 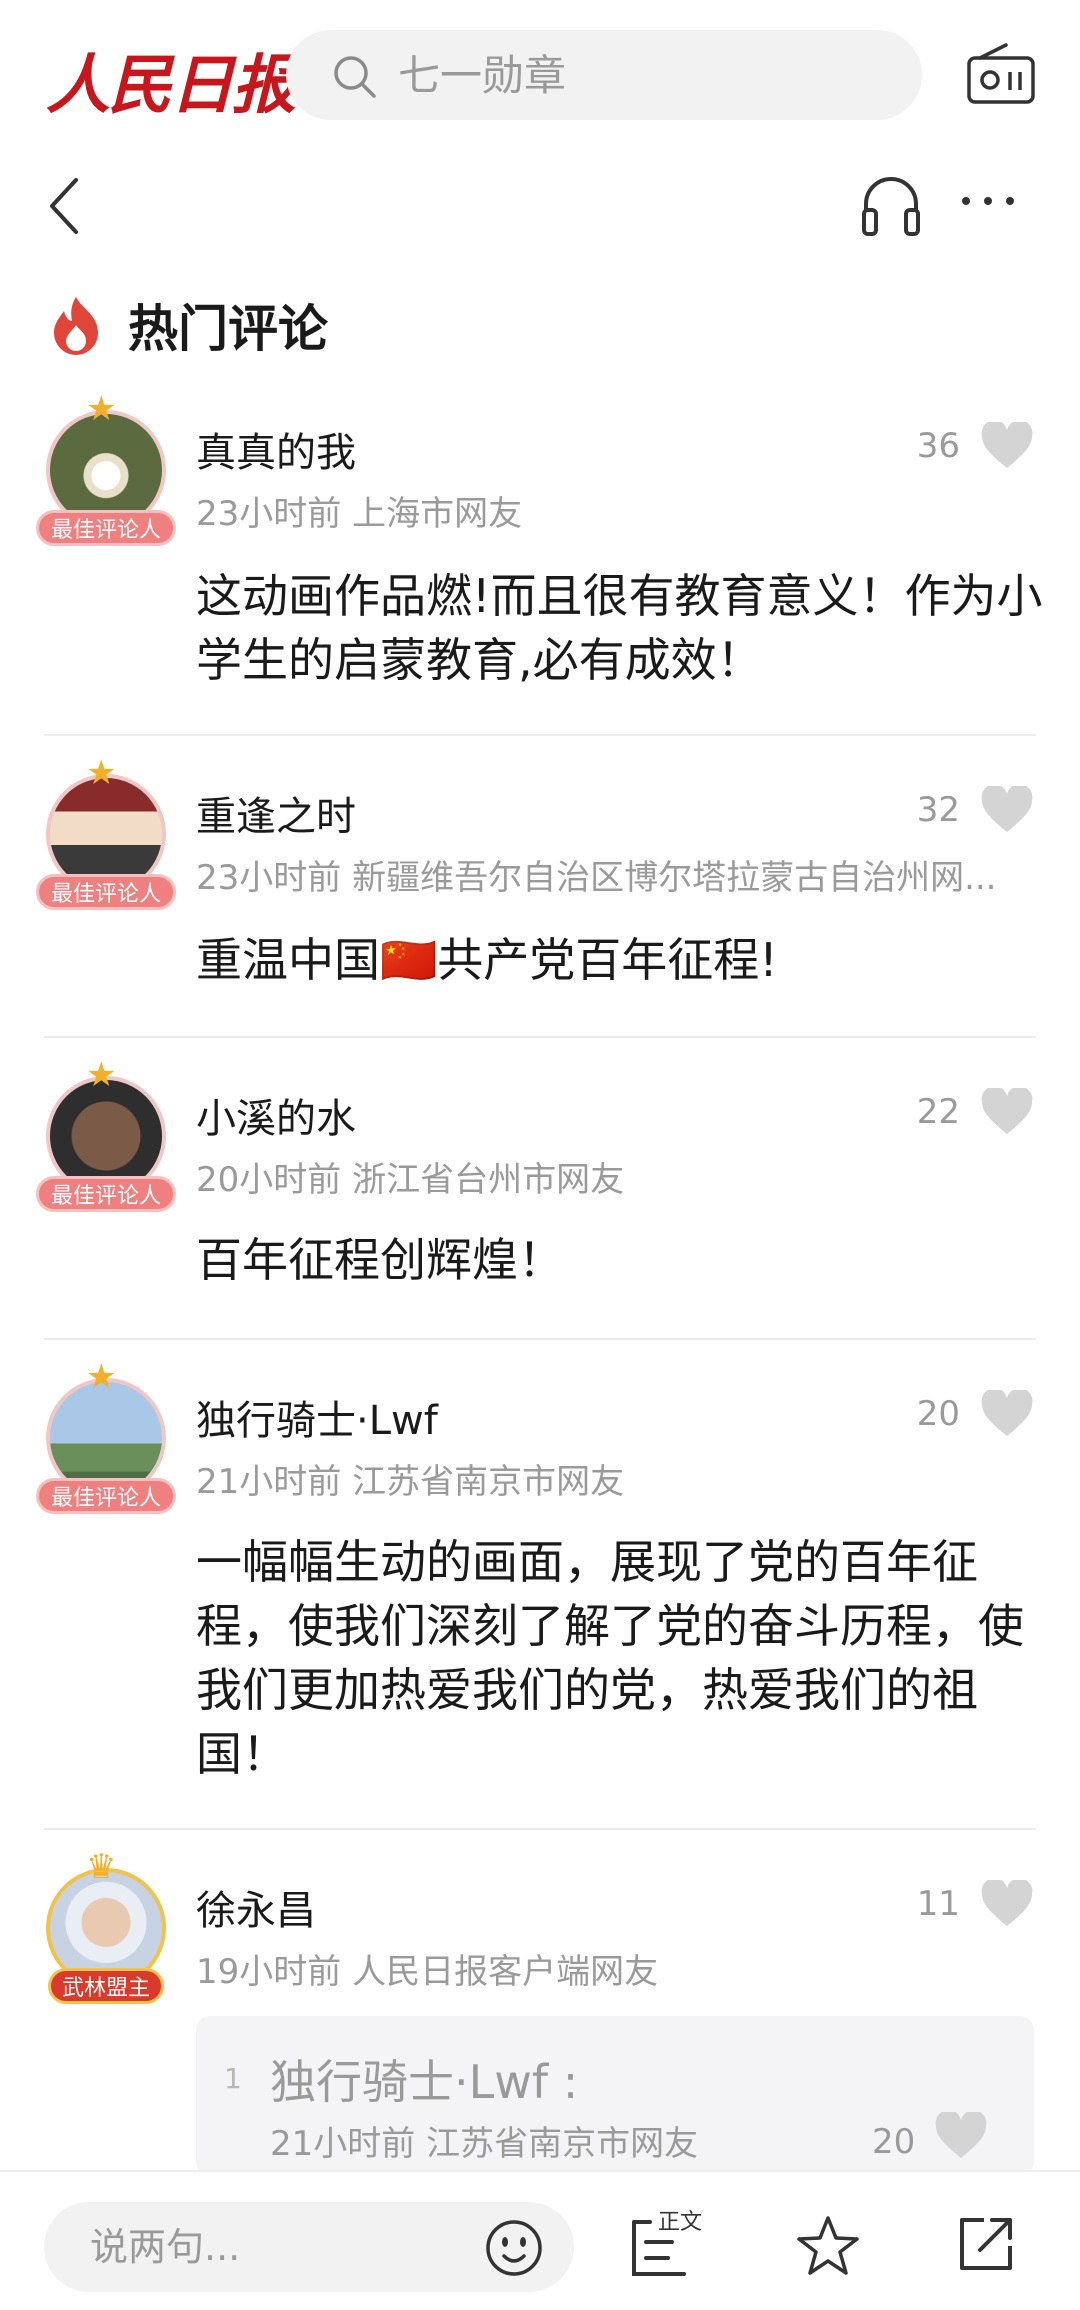 I want to click on comment-text: 这动画作品燃!而且很有教育意义！作为小学生的启蒙教育,必有成效！, so click(x=619, y=628).